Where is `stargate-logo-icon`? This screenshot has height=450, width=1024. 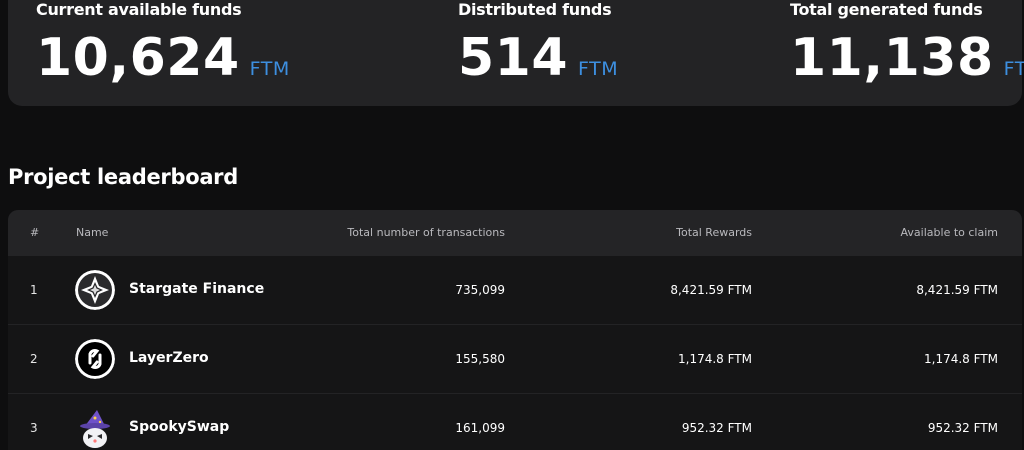 stargate-logo-icon is located at coordinates (95, 290).